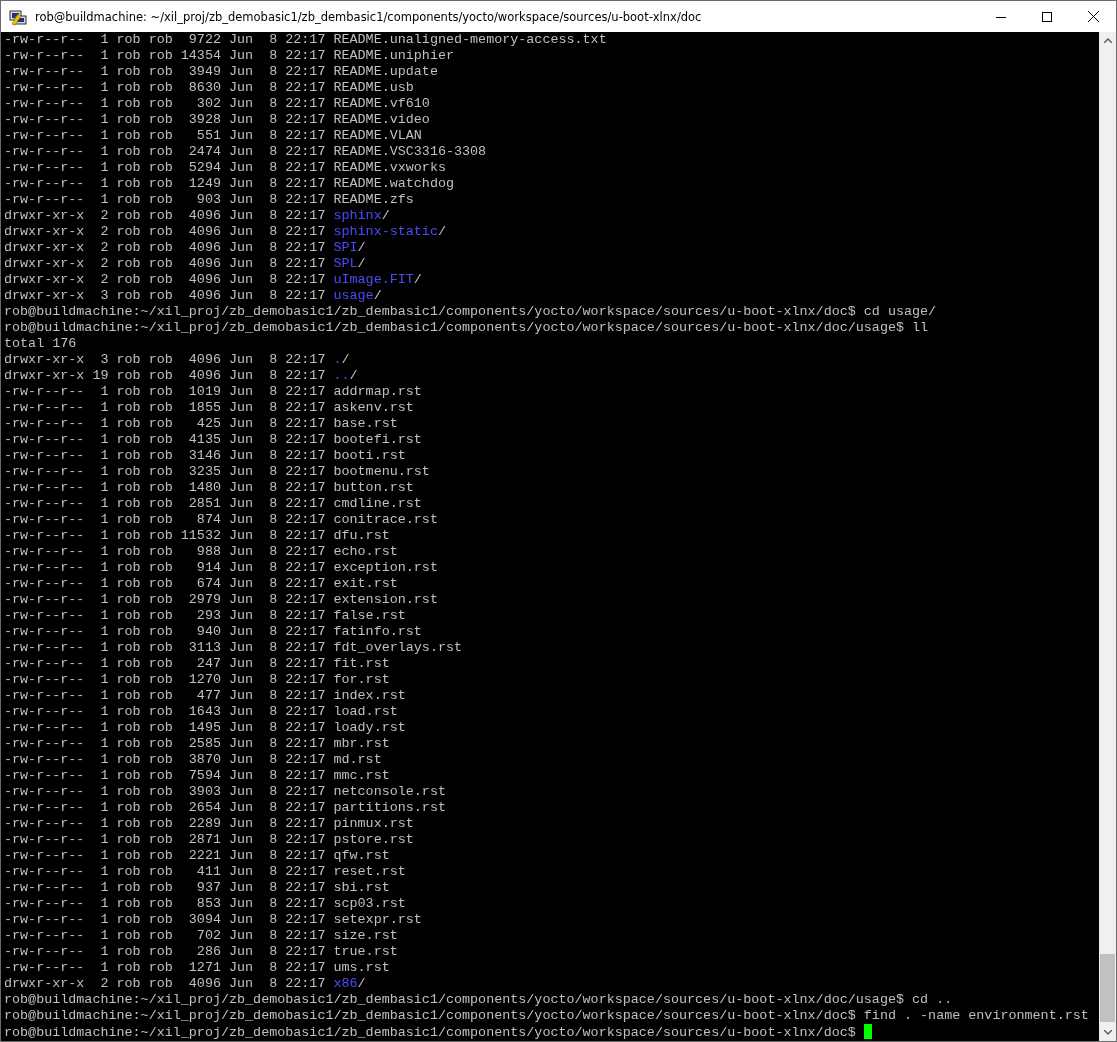 The height and width of the screenshot is (1042, 1117). Describe the element at coordinates (193, 760) in the screenshot. I see `listing-line: -rw-r--r-- 1 rob rob 3870 Jun 8 22:17 md.rst` at that location.